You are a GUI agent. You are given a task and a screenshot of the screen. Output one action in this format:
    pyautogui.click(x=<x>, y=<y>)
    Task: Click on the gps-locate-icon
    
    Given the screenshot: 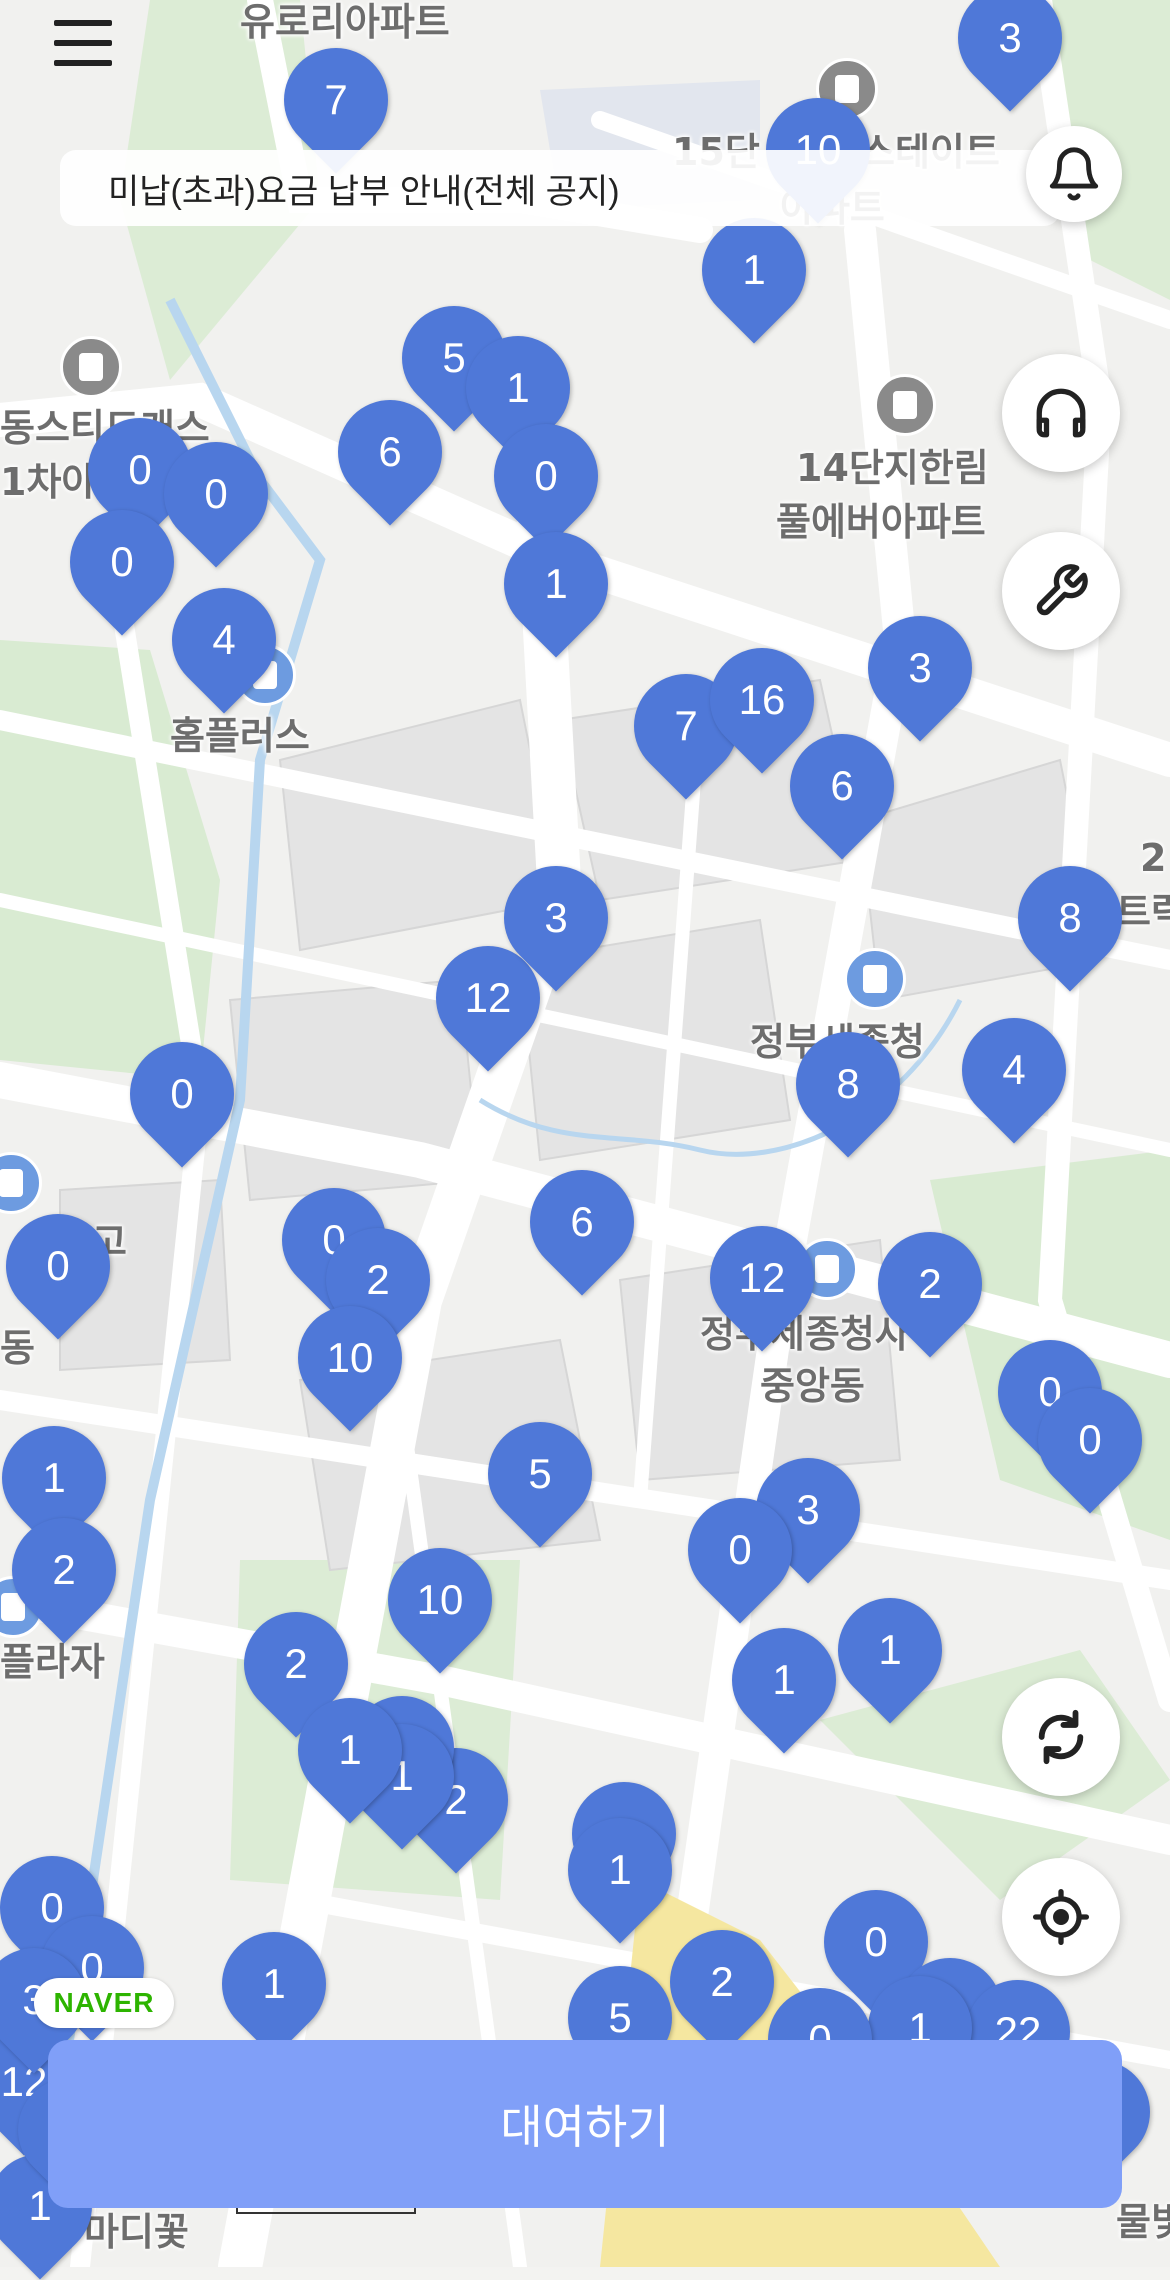 What is the action you would take?
    pyautogui.click(x=1061, y=1917)
    